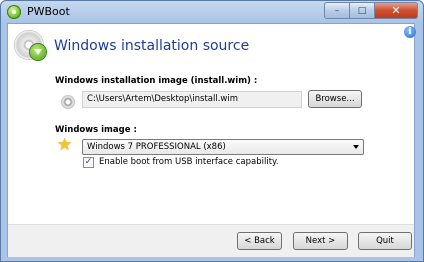 The image size is (424, 262). What do you see at coordinates (396, 10) in the screenshot?
I see `close-button: ✕` at bounding box center [396, 10].